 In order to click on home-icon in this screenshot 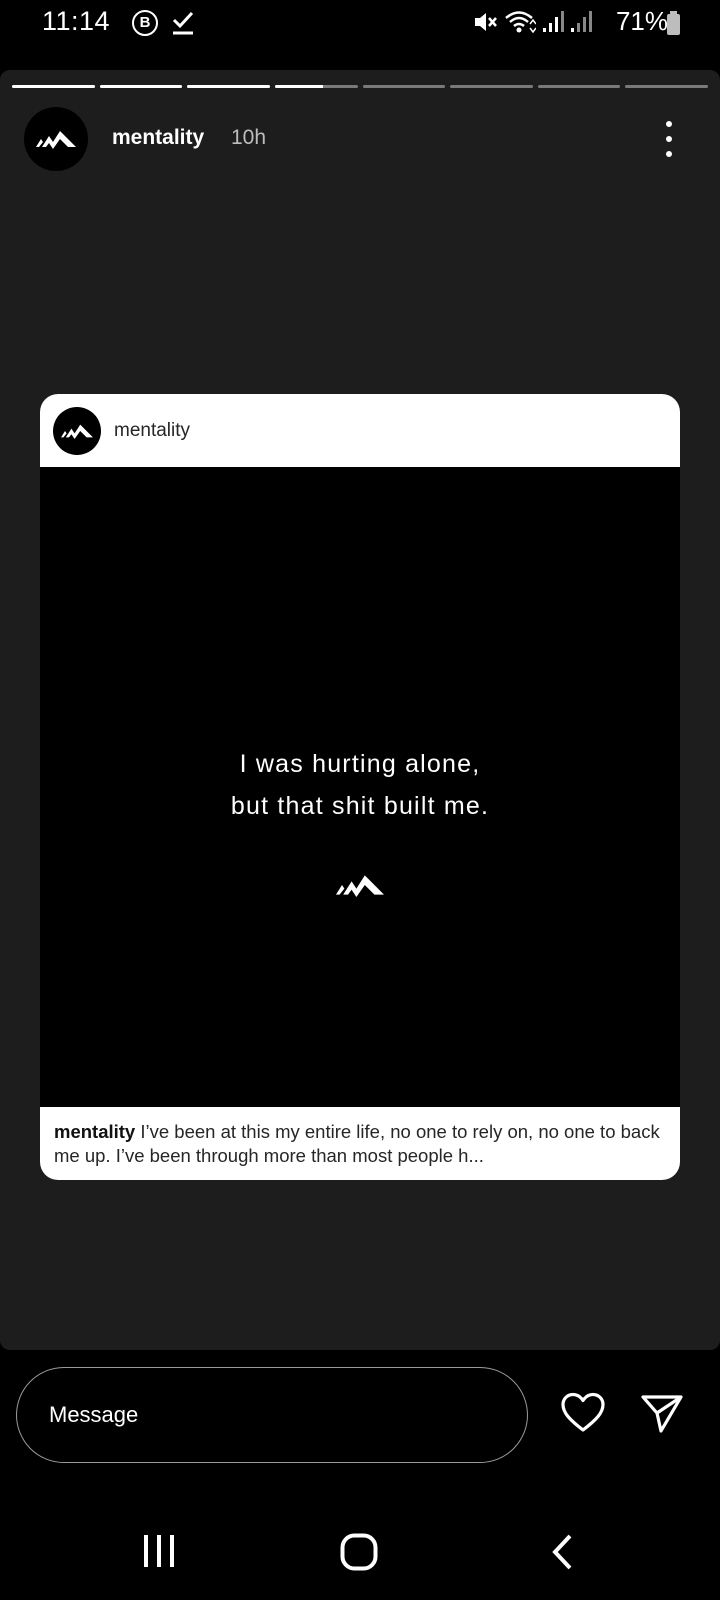, I will do `click(359, 1552)`.